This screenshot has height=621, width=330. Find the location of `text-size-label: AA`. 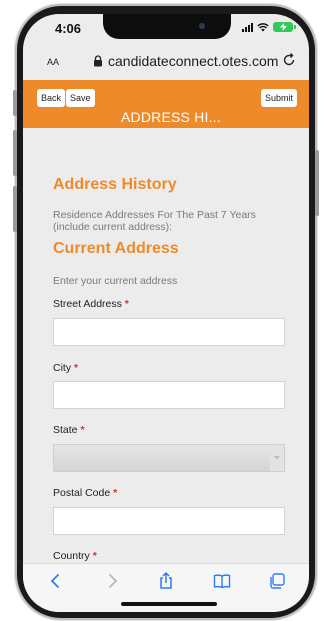

text-size-label: AA is located at coordinates (53, 62).